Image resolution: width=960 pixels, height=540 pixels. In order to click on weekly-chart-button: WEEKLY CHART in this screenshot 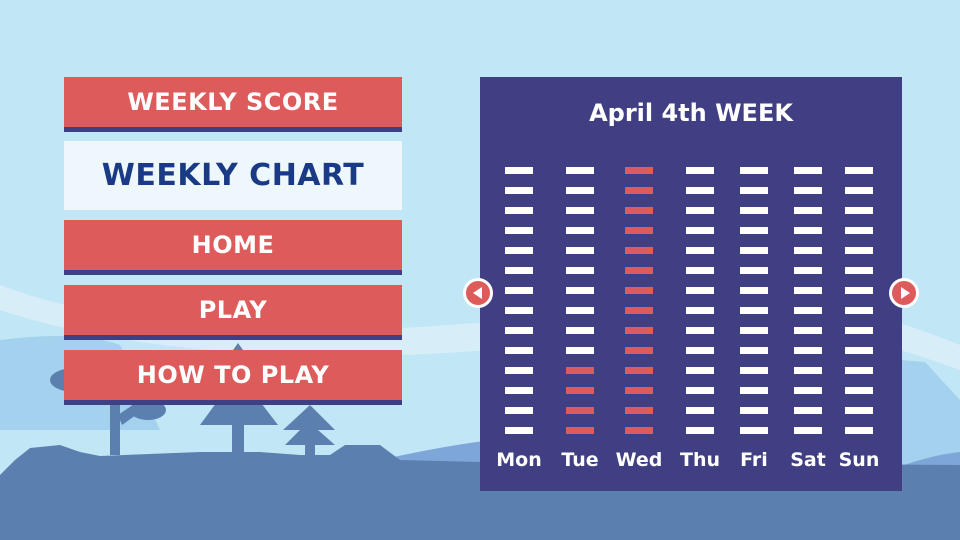, I will do `click(233, 175)`.